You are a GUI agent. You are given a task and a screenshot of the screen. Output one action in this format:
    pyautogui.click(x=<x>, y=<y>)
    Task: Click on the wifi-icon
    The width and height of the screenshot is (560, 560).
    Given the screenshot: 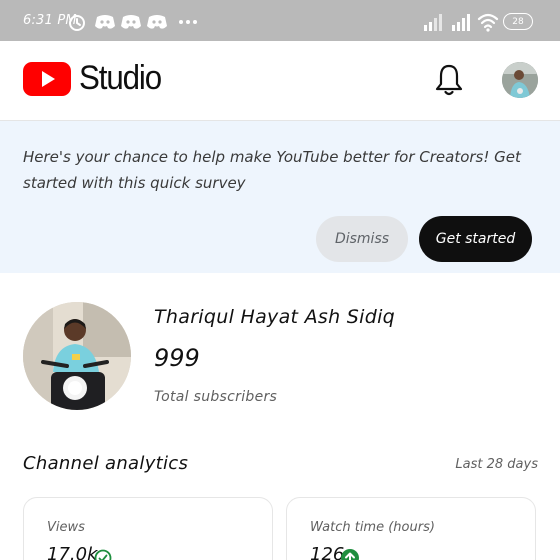 What is the action you would take?
    pyautogui.click(x=488, y=22)
    